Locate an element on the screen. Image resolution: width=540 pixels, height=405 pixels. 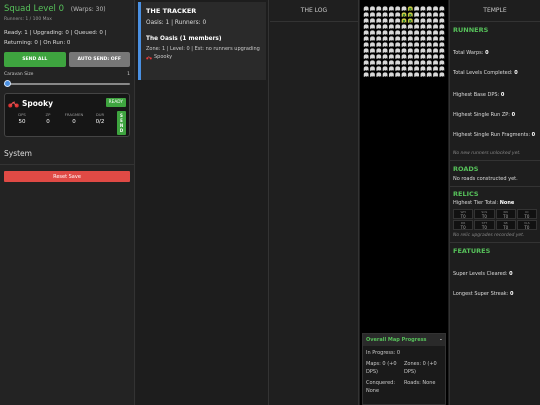
reset-save-button: Reset Save is located at coordinates (67, 176).